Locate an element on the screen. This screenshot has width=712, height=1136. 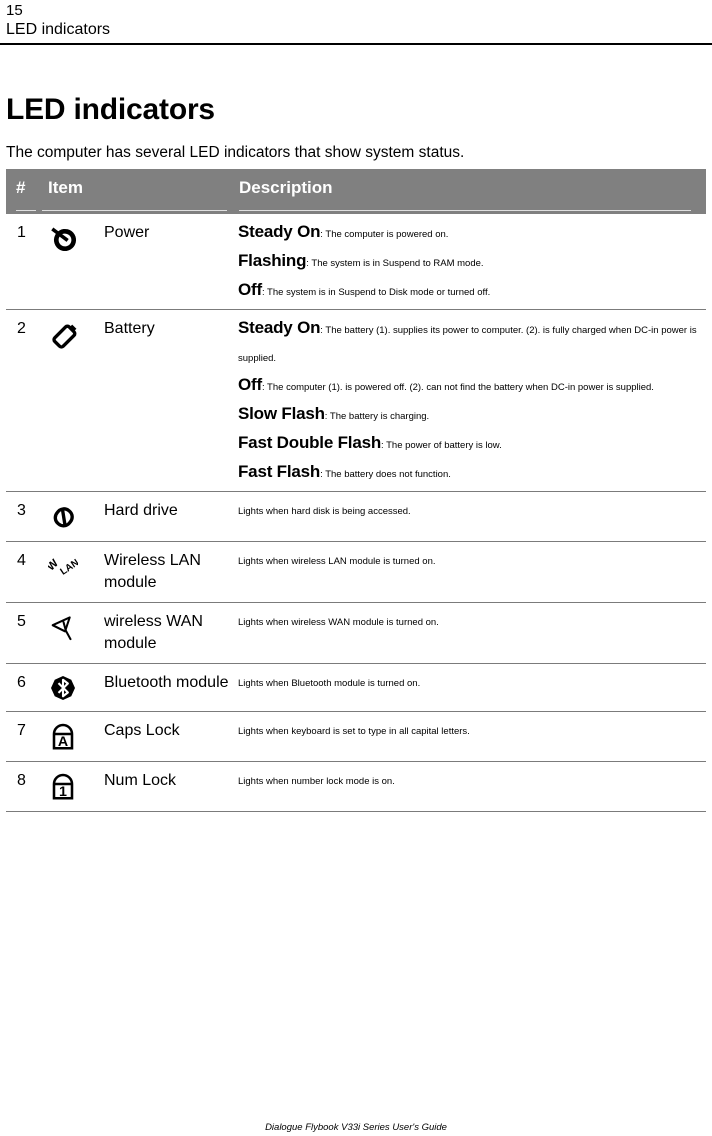
row-number: 1 is located at coordinates (21, 232).